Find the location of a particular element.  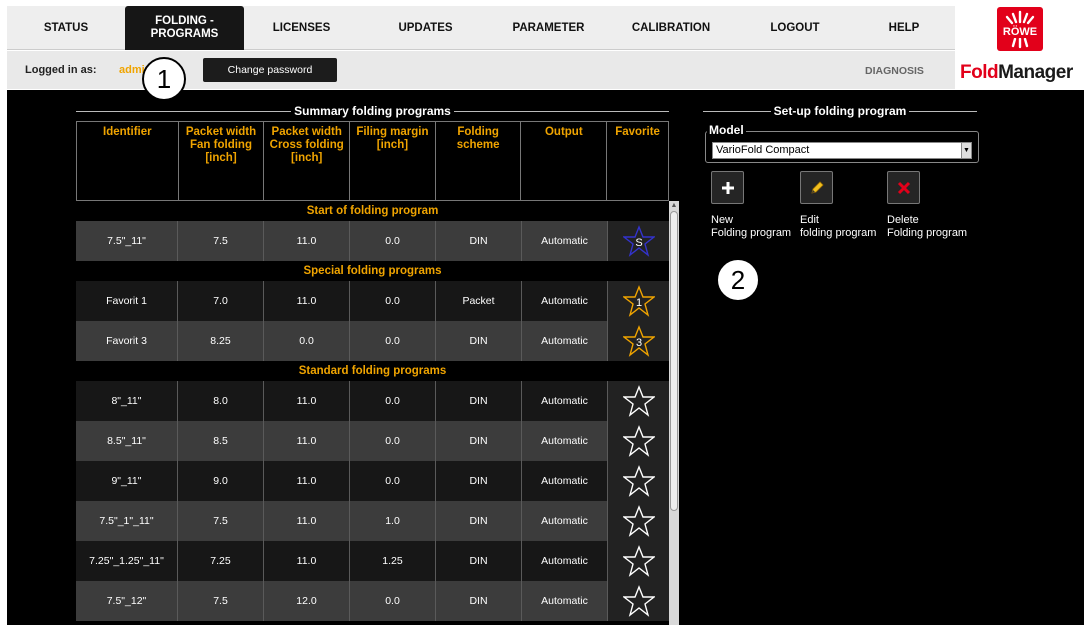

scroll-up-icon: ▲ is located at coordinates (674, 205).